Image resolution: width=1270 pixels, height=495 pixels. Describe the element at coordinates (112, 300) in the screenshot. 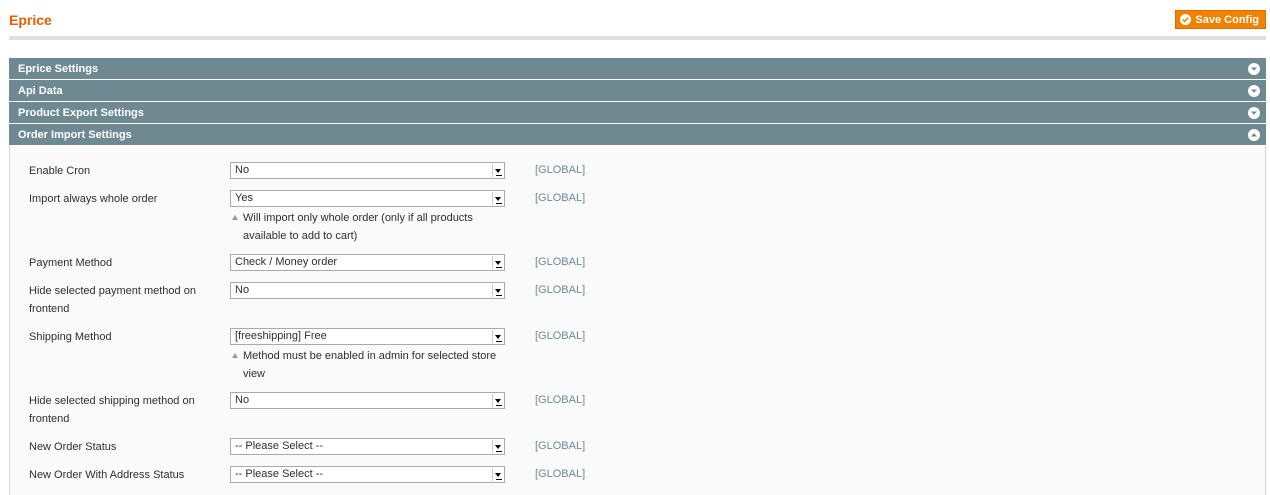

I see `field-label: Hide selected payment method on frontend` at that location.